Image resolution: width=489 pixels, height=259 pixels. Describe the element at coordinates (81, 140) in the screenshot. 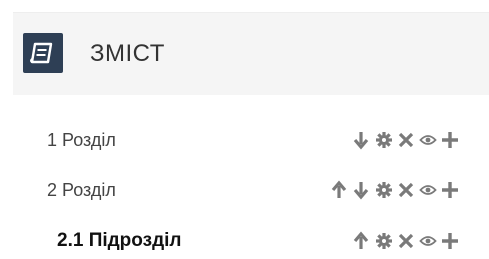

I see `toc-section-label: 1 Розділ` at that location.